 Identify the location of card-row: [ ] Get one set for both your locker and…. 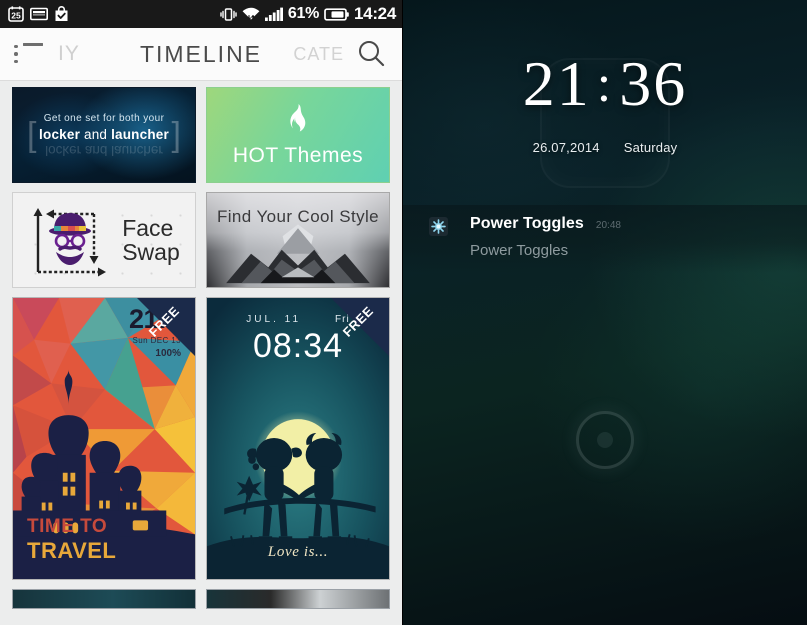
(201, 139).